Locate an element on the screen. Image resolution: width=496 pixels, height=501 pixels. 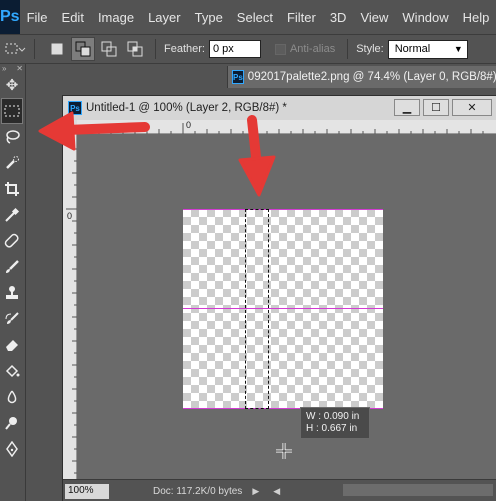
minimize-icon: ▁ is located at coordinates (407, 108).